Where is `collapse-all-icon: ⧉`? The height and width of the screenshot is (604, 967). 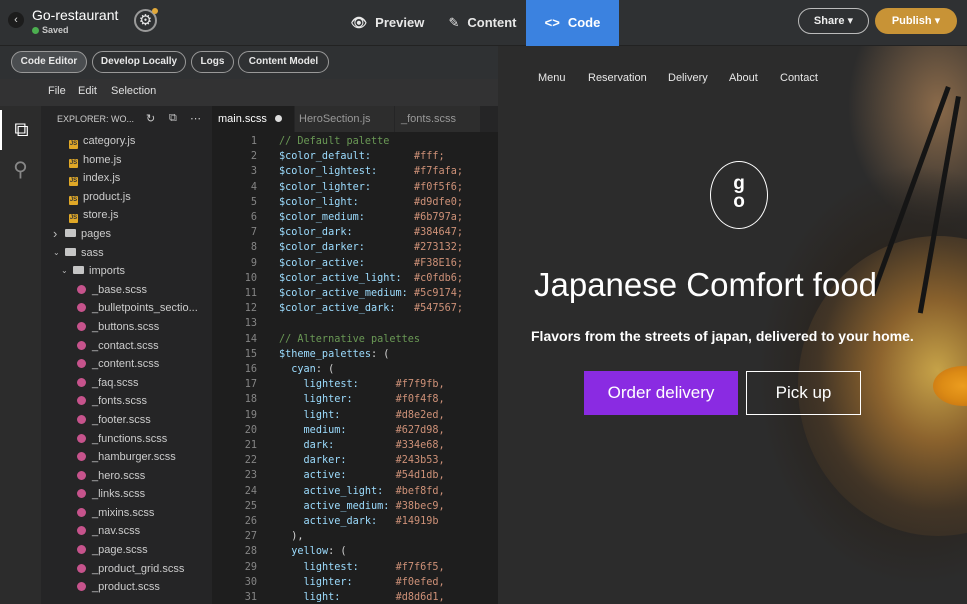
collapse-all-icon: ⧉ is located at coordinates (173, 118).